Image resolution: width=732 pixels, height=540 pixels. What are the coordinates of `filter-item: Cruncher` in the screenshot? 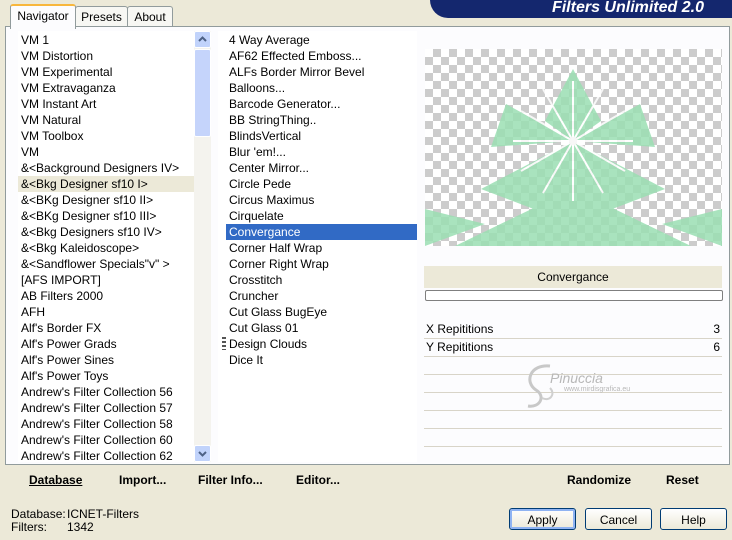 It's located at (321, 296).